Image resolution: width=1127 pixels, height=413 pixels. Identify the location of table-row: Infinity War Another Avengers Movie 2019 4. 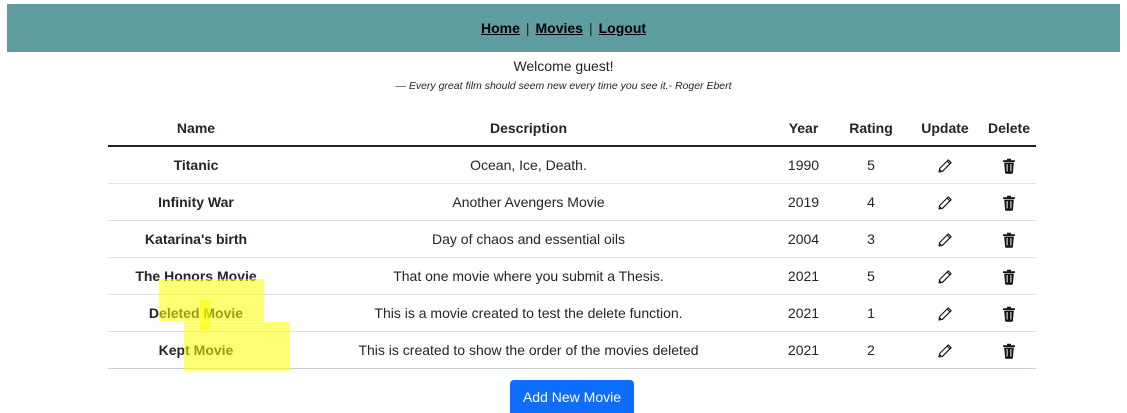
(572, 202).